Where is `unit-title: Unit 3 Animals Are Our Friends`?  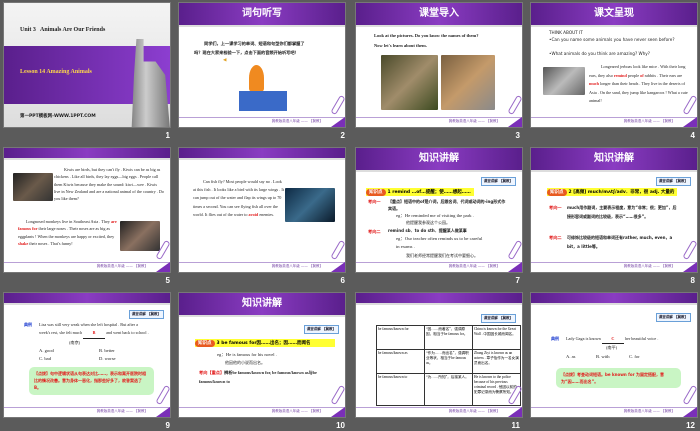 unit-title: Unit 3 Animals Are Our Friends is located at coordinates (63, 30).